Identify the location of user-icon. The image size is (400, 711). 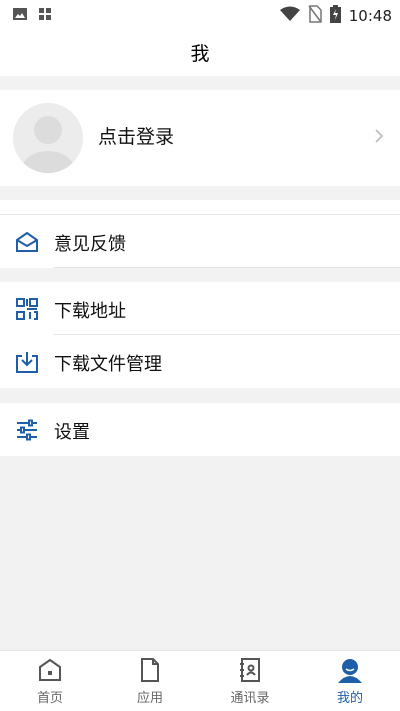
(350, 670).